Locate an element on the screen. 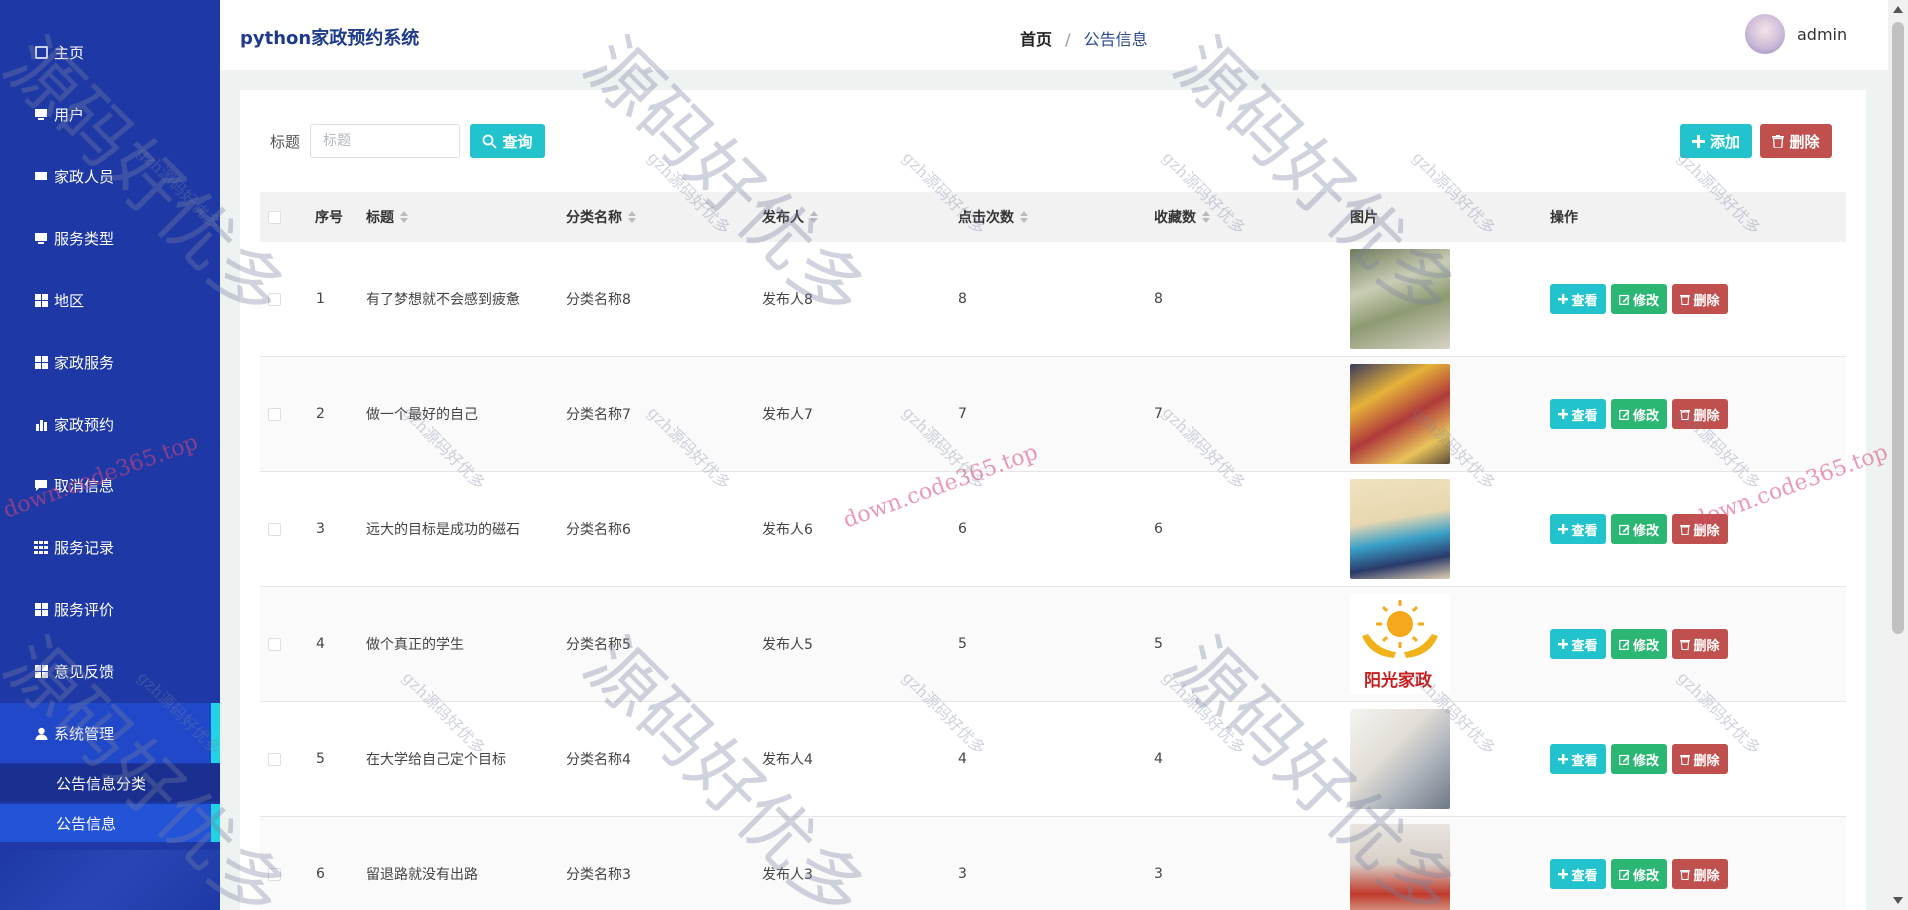  header-publisher: 发布人 is located at coordinates (790, 217).